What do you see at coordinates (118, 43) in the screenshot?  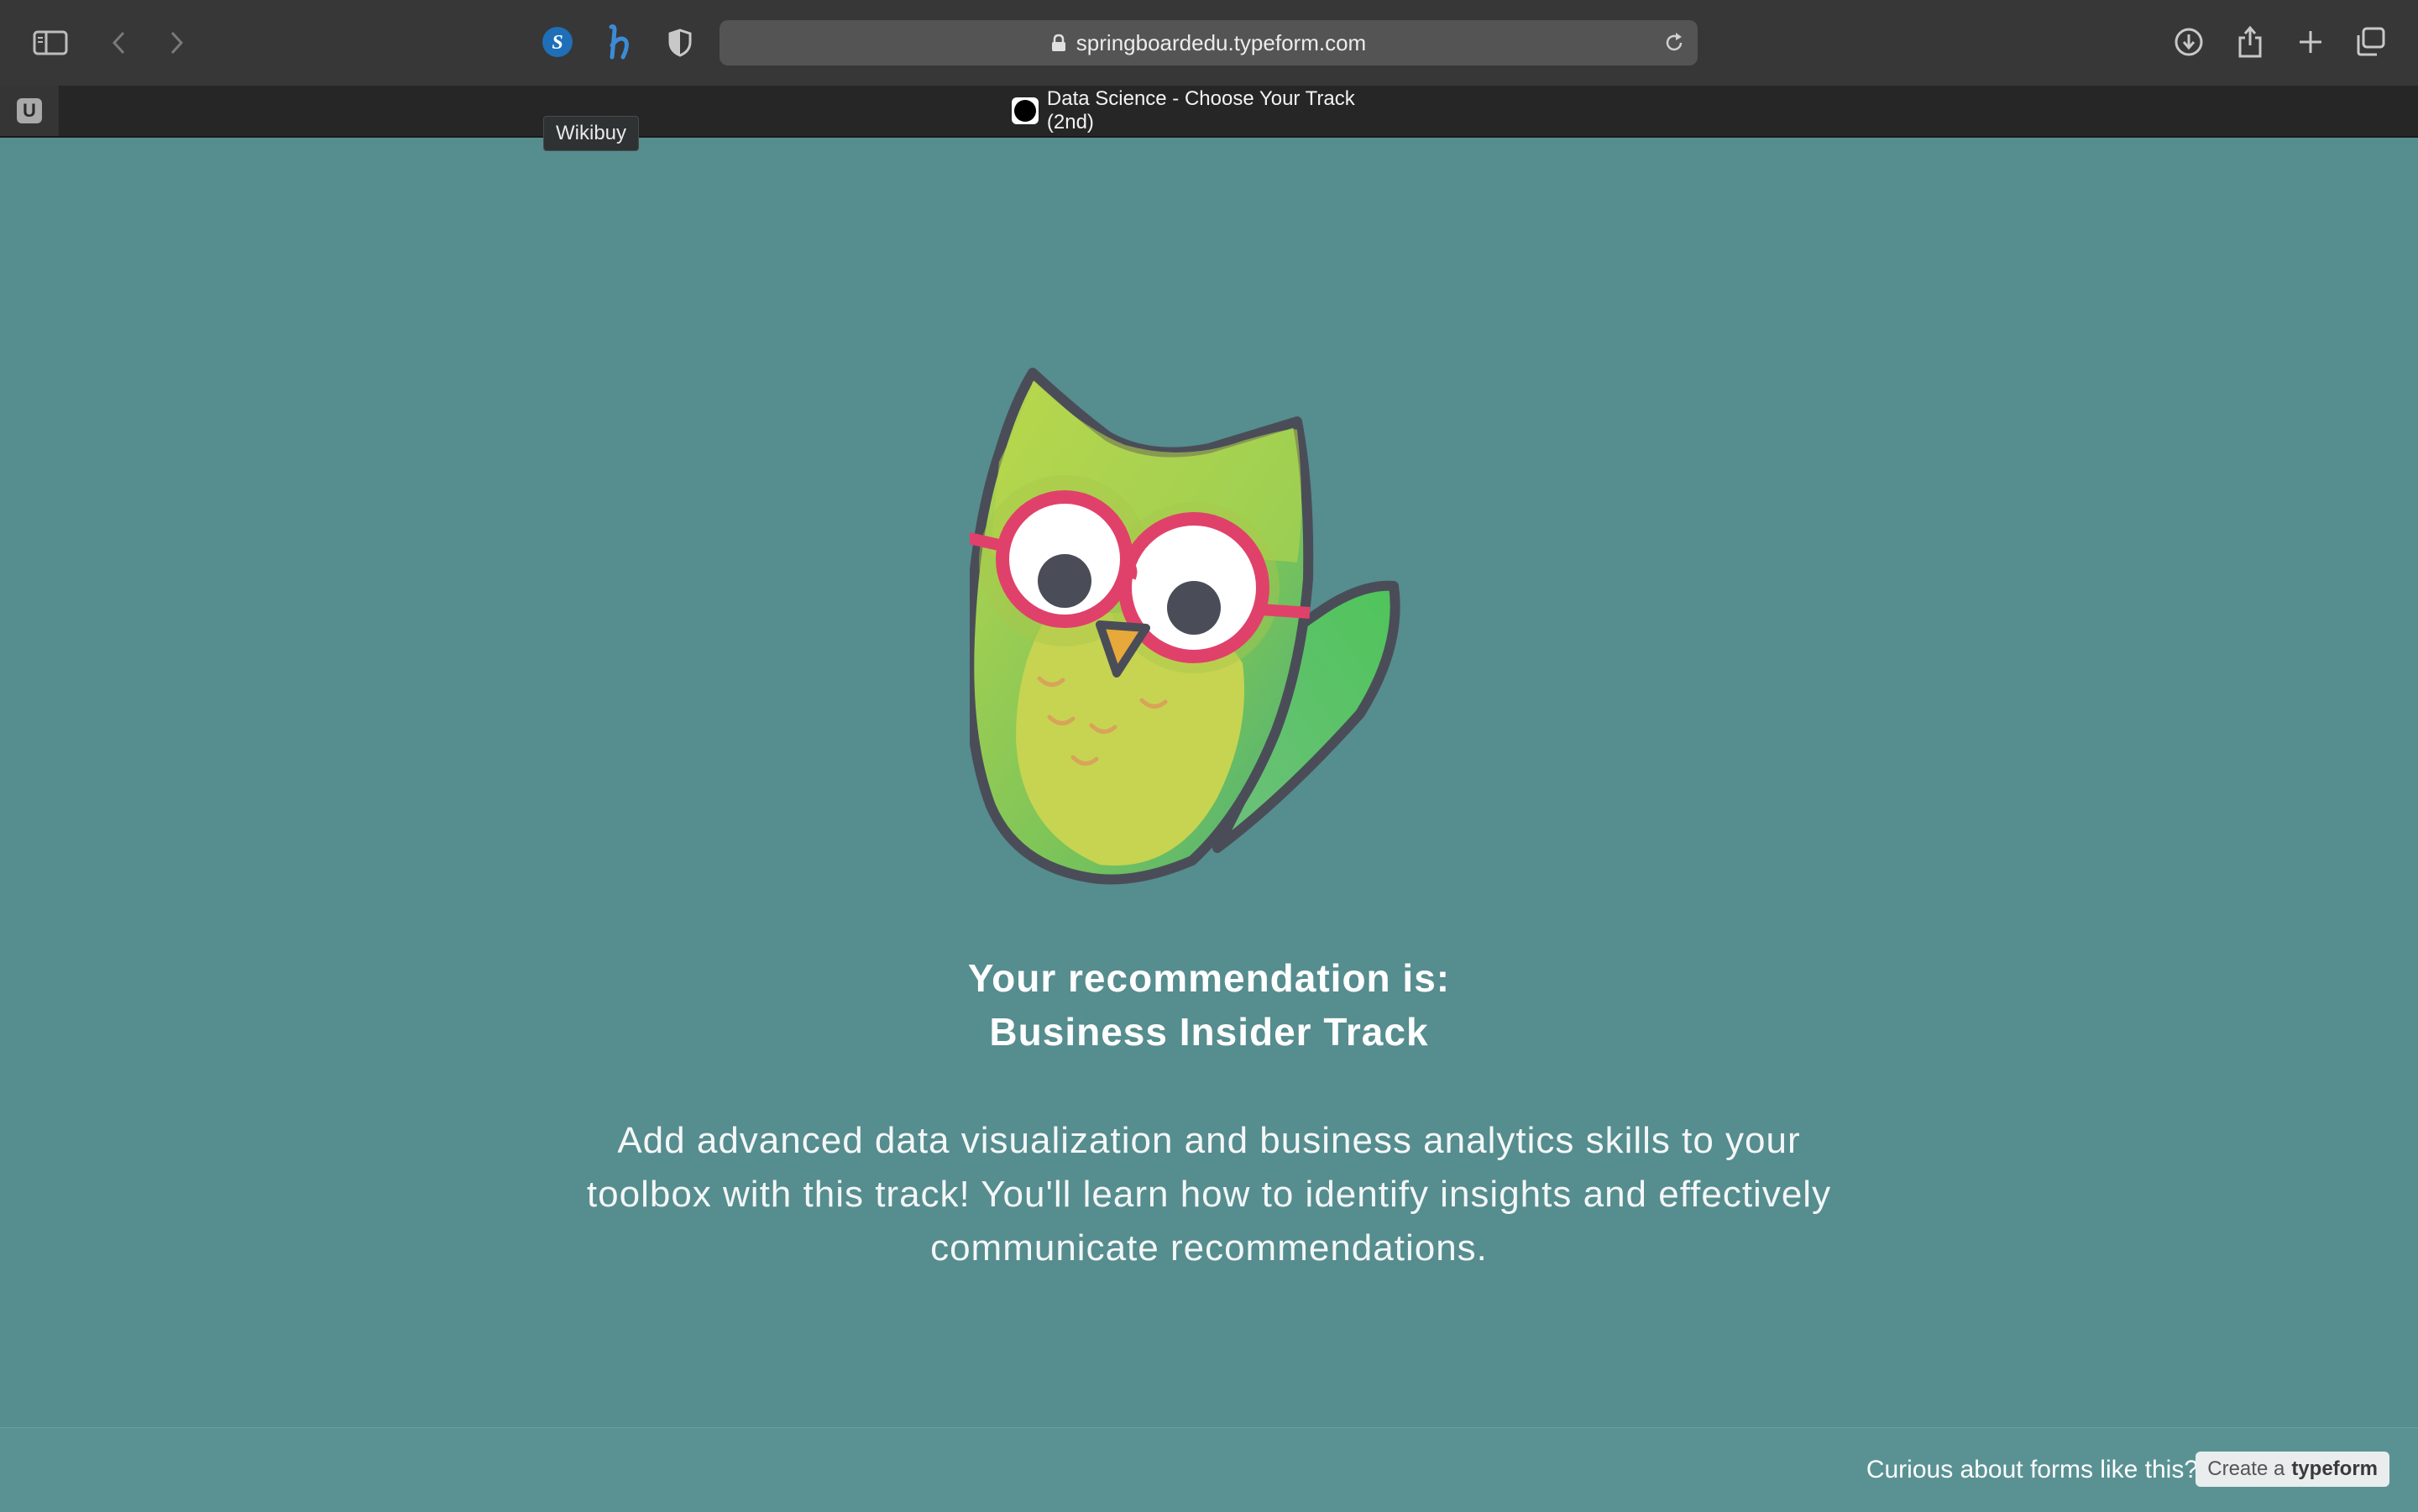 I see `back-arrow-icon` at bounding box center [118, 43].